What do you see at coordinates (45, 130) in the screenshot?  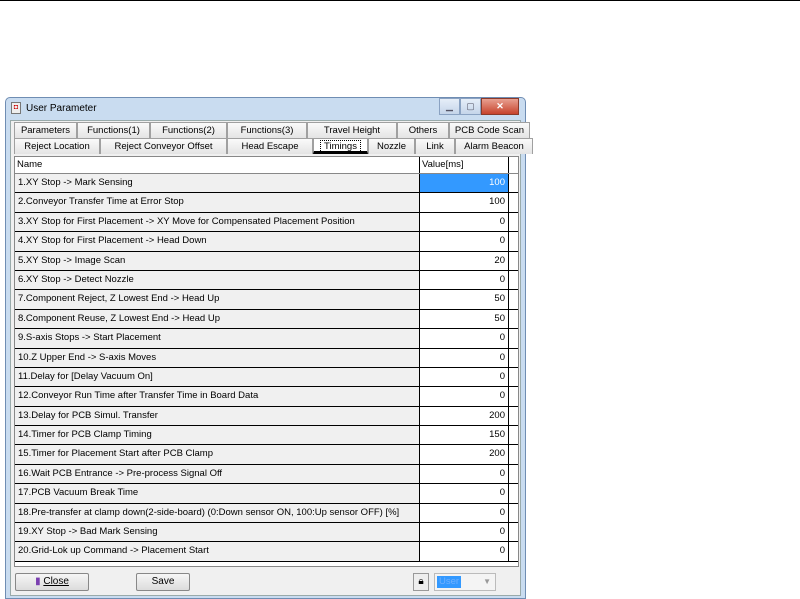 I see `tab-parameters: Parameters` at bounding box center [45, 130].